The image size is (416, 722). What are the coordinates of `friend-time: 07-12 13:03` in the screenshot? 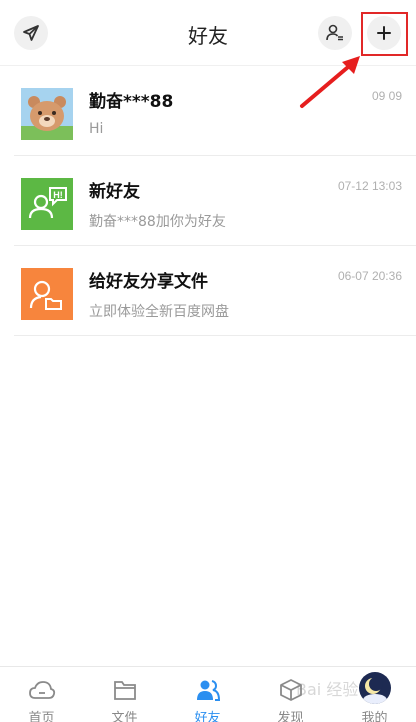 It's located at (369, 186).